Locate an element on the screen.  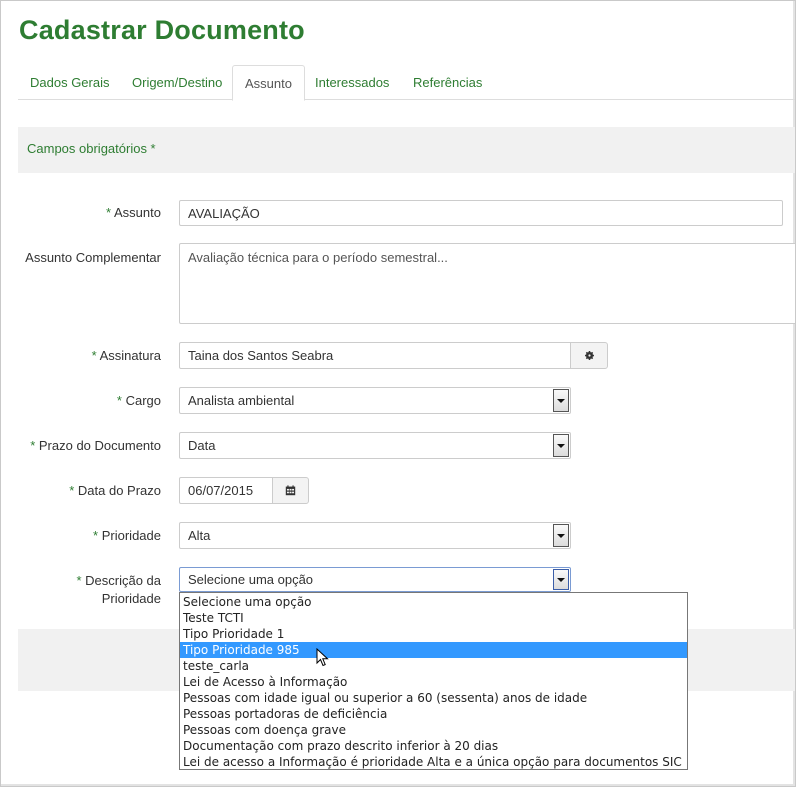
assunto-input: AVALIAÇÃO is located at coordinates (481, 213).